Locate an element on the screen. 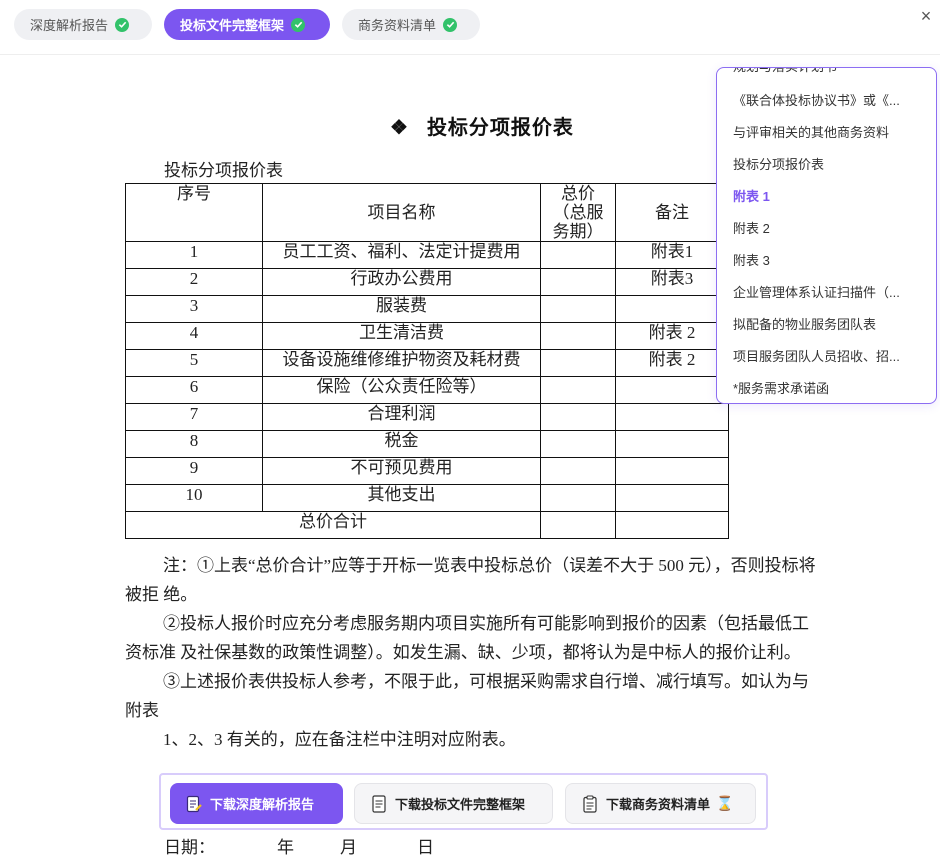  download-bar: 下载深度解析报告 下载投标文件完整框架 下载商务资料清单 ⌛ is located at coordinates (463, 801).